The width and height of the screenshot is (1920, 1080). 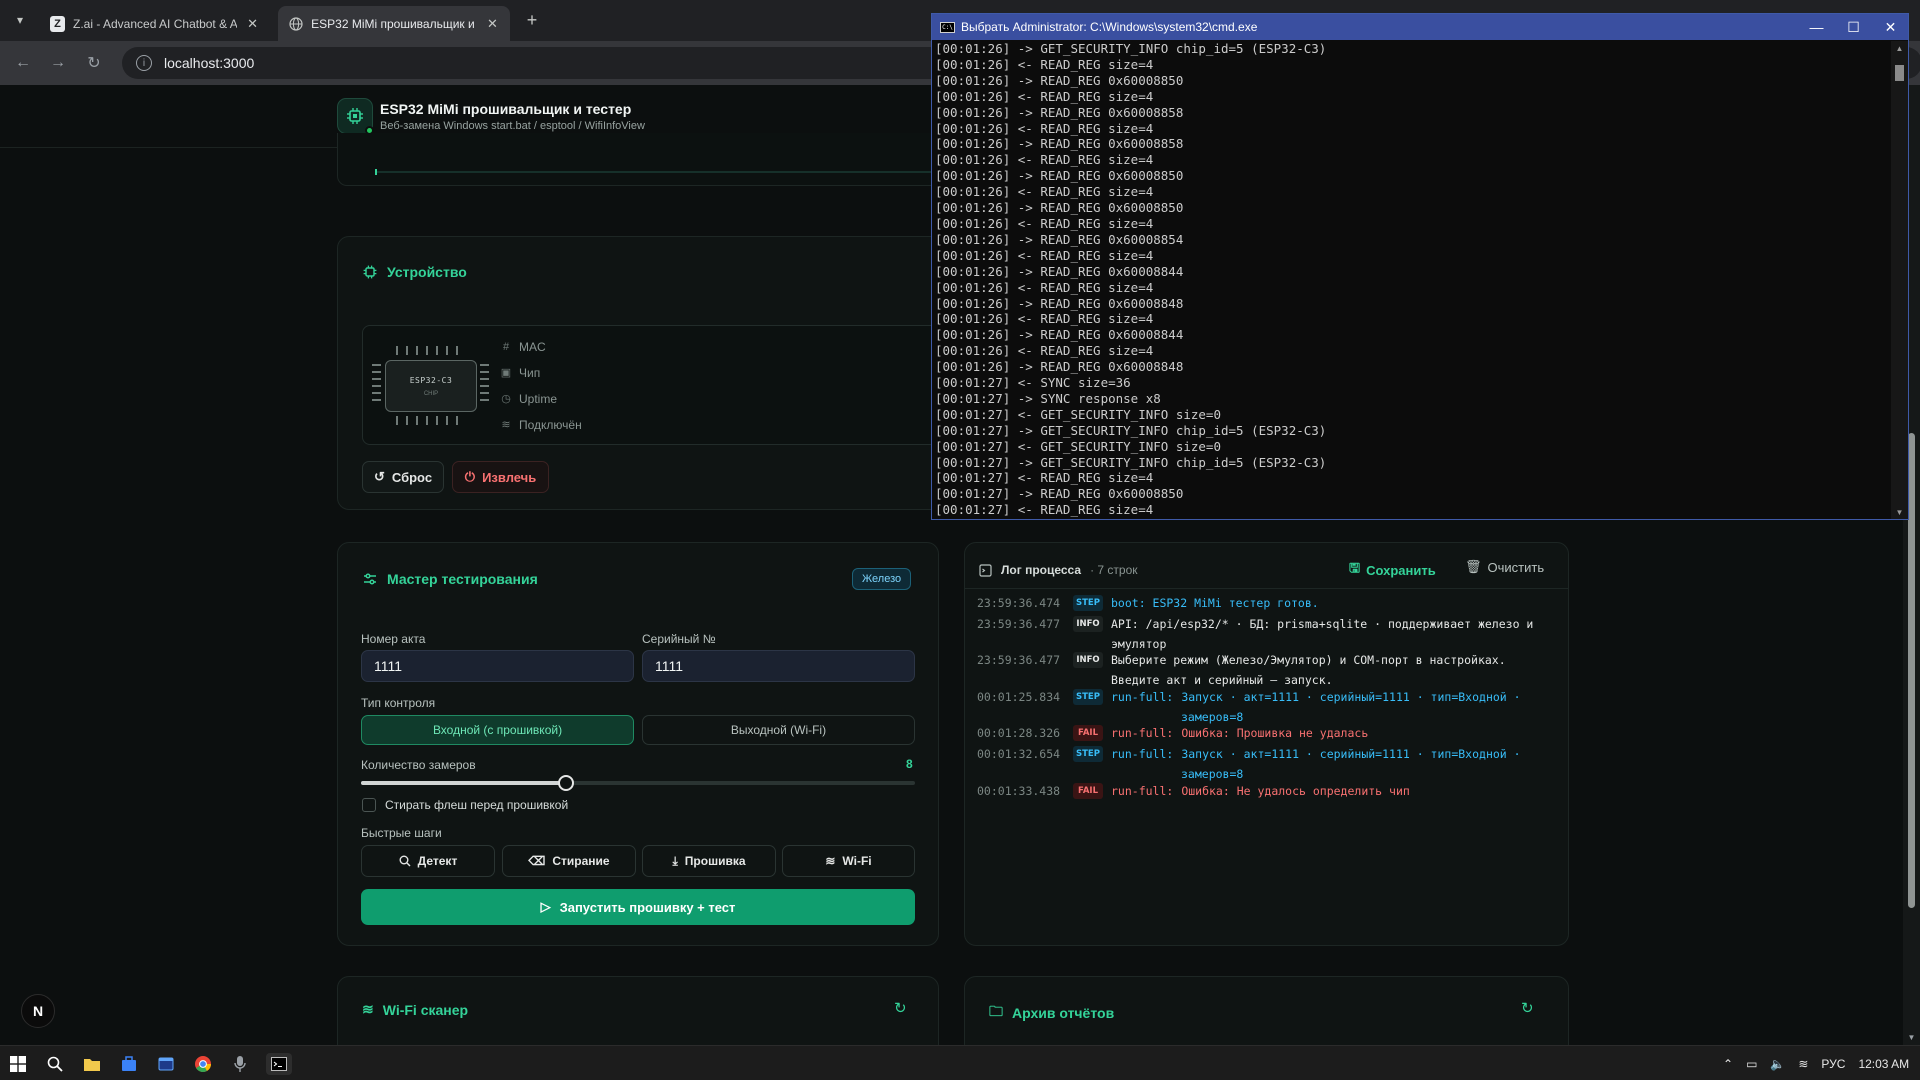 What do you see at coordinates (709, 861) in the screenshot?
I see `flash-button: ⤓ Прошивка` at bounding box center [709, 861].